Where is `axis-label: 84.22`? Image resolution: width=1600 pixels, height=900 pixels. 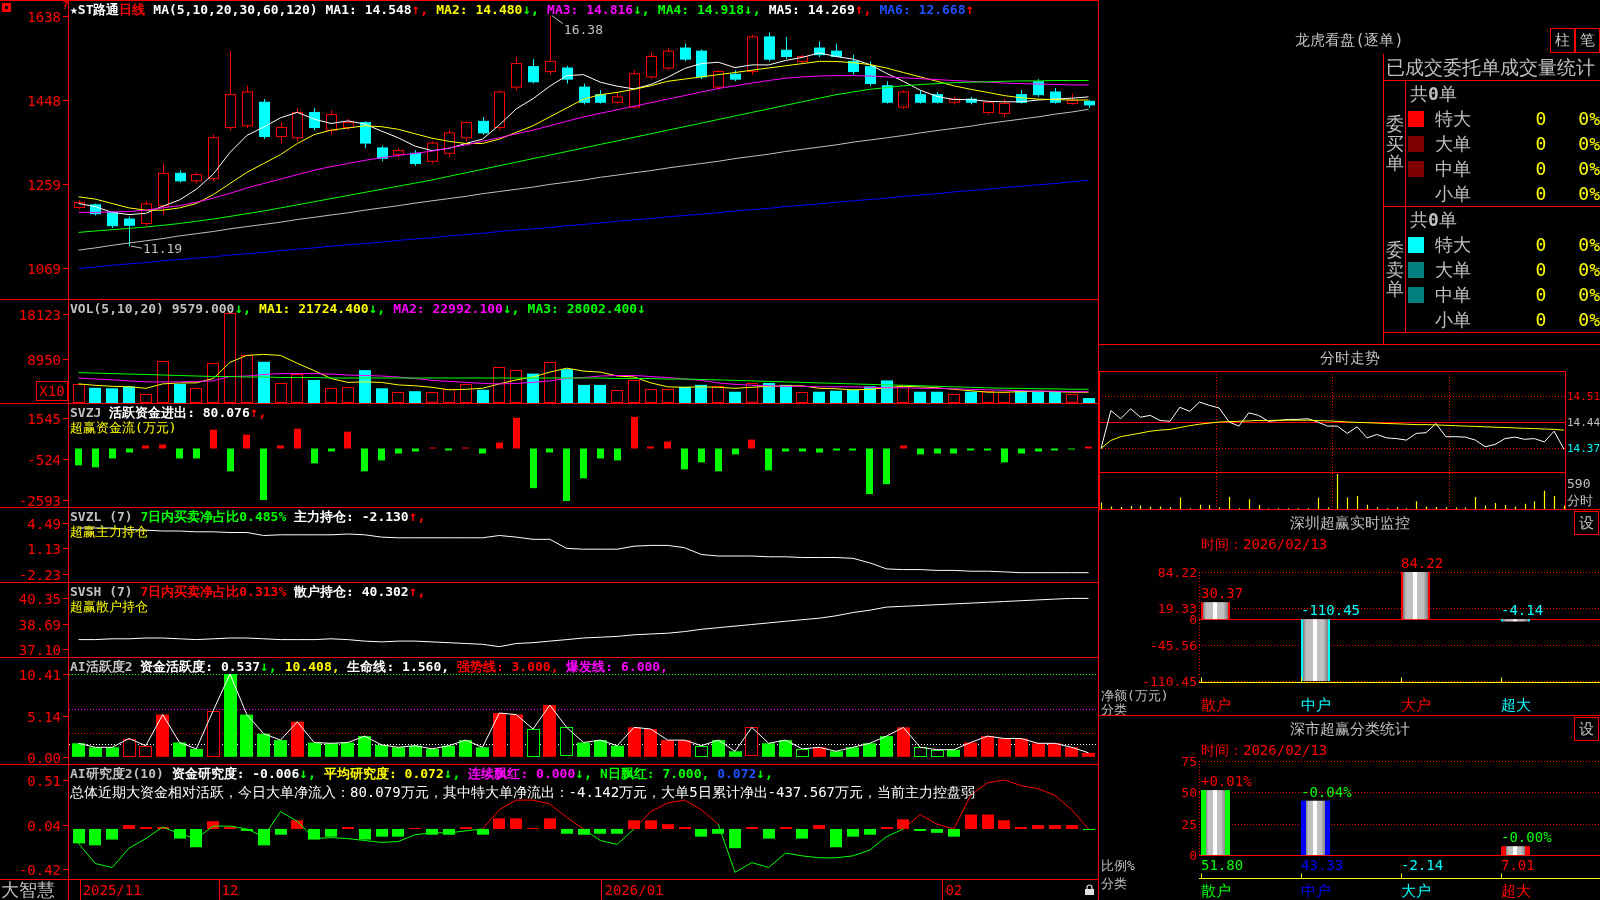 axis-label: 84.22 is located at coordinates (1177, 572).